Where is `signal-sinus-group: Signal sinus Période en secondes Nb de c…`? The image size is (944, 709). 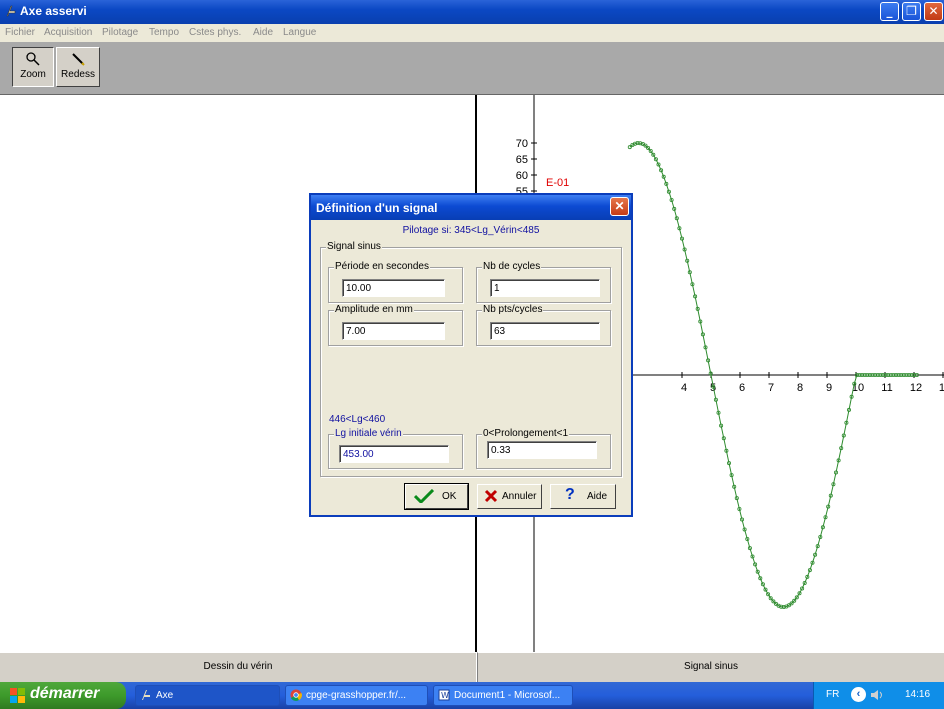 signal-sinus-group: Signal sinus Période en secondes Nb de c… is located at coordinates (471, 359).